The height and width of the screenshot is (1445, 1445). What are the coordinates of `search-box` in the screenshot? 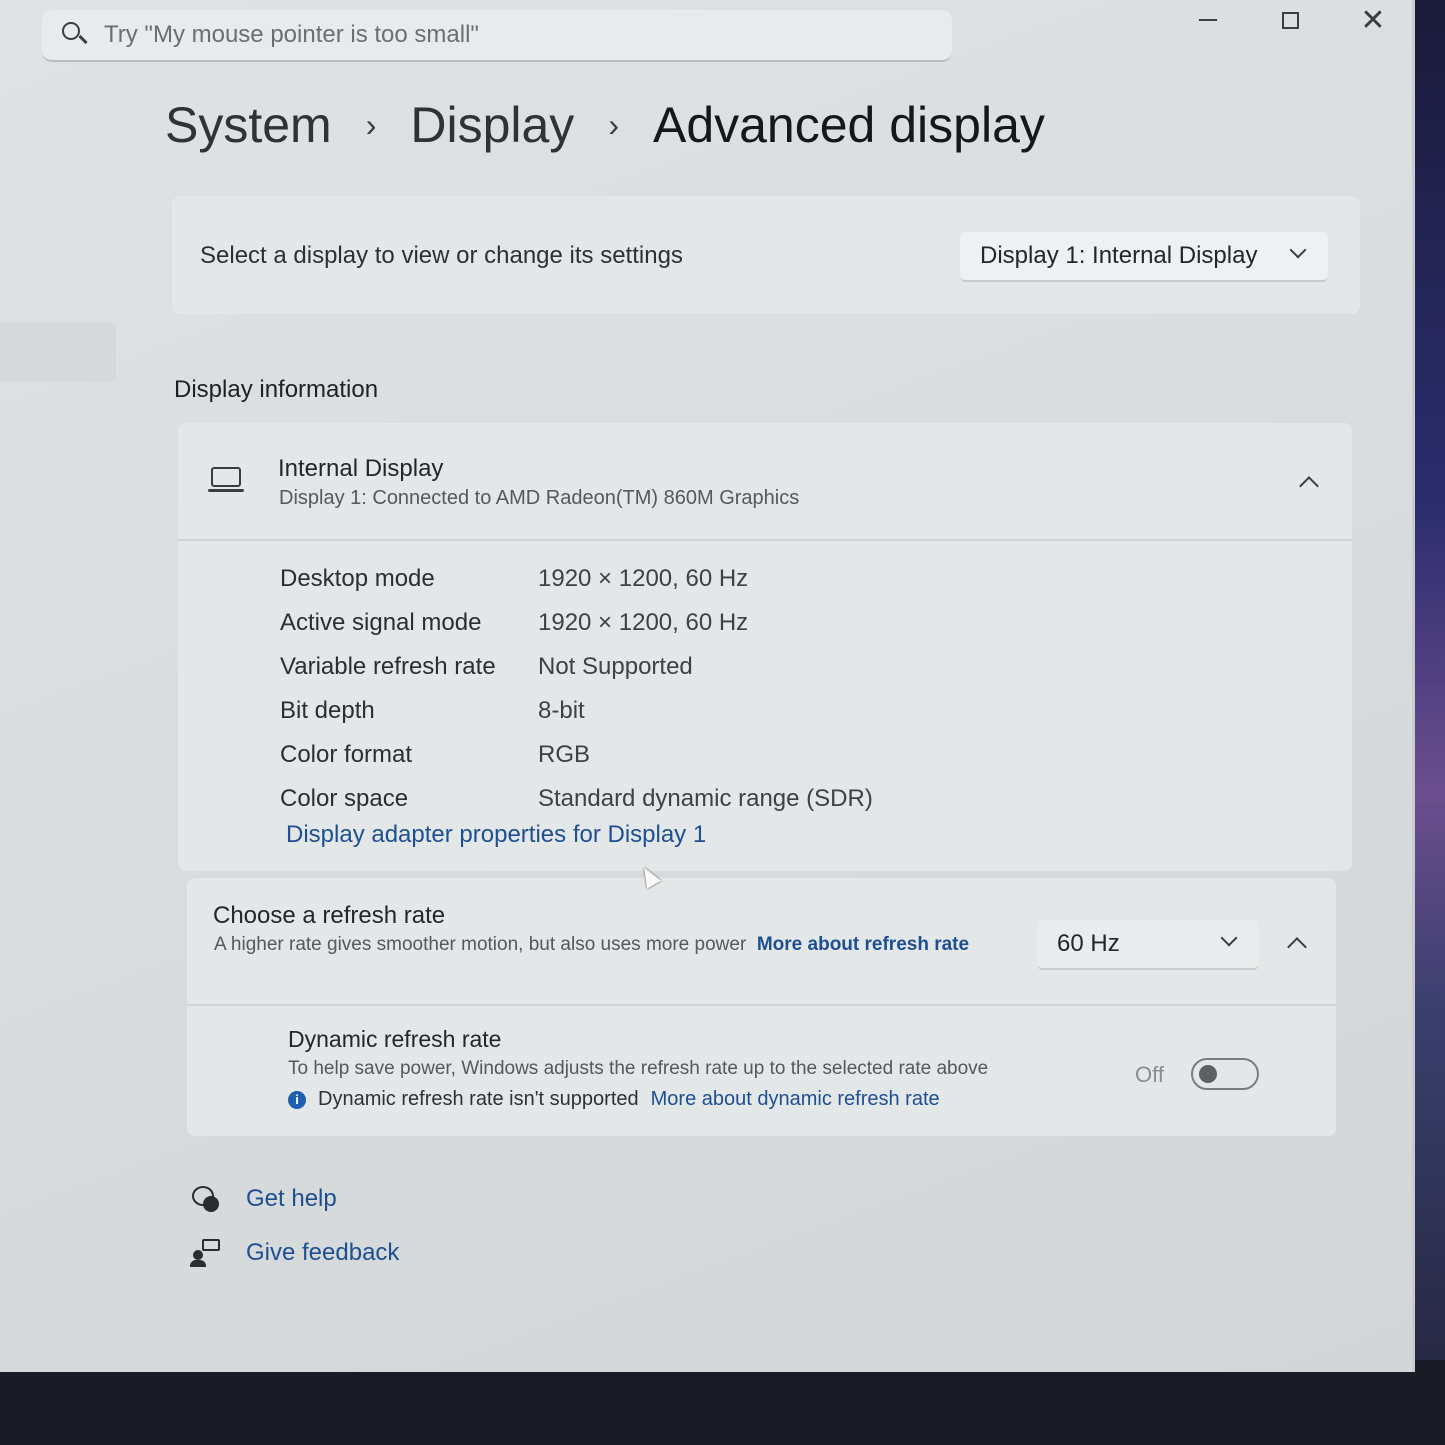 It's located at (497, 36).